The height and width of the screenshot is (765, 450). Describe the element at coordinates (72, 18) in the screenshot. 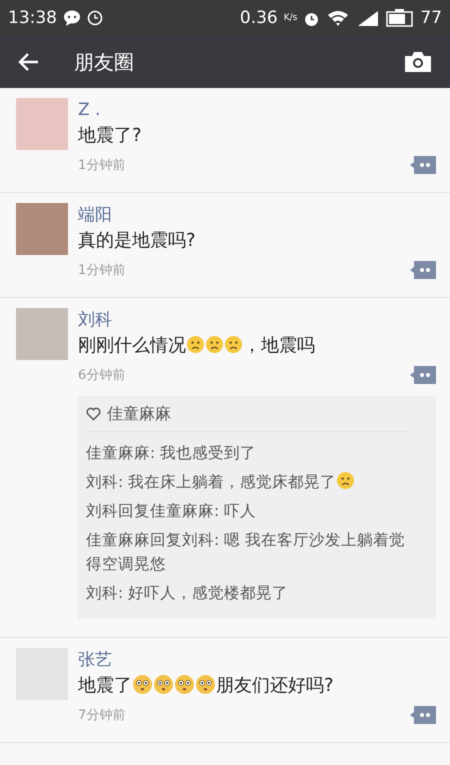

I see `chat-bubble-icon` at that location.